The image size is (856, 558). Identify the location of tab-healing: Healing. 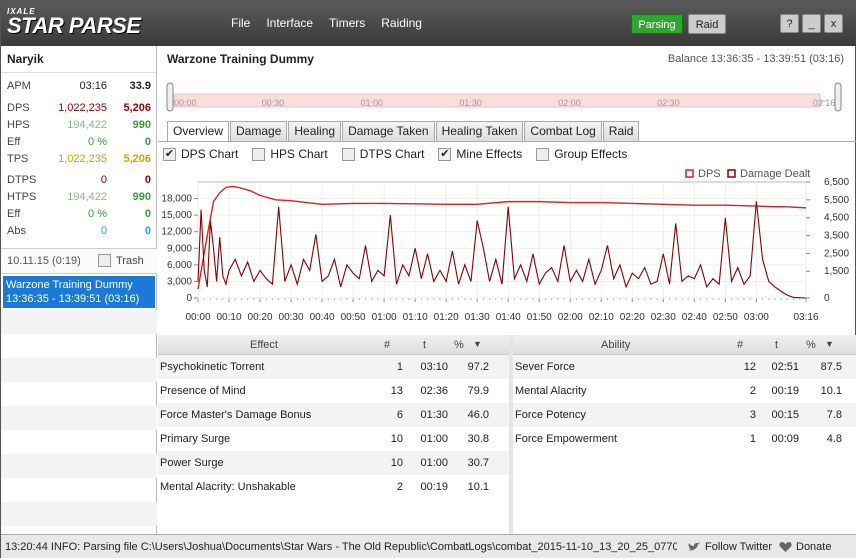
(315, 131).